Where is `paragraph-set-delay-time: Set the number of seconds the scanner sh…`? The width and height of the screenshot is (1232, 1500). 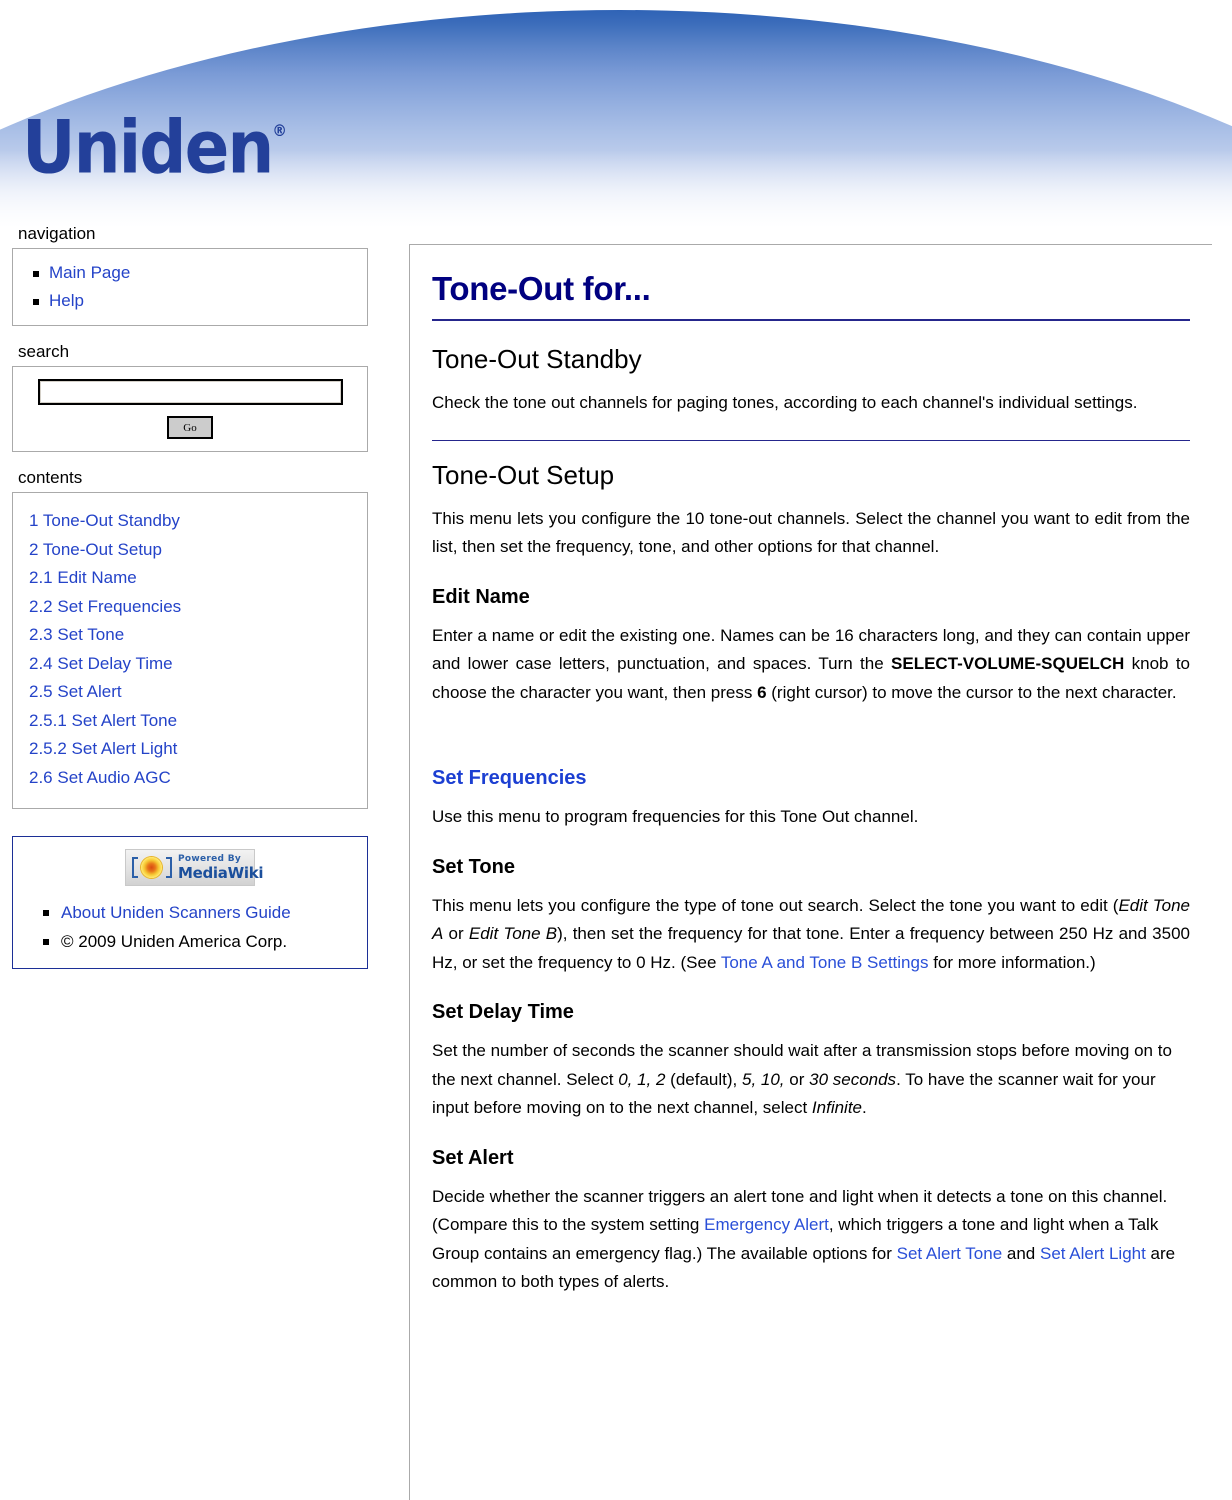
paragraph-set-delay-time: Set the number of seconds the scanner sh… is located at coordinates (811, 1080).